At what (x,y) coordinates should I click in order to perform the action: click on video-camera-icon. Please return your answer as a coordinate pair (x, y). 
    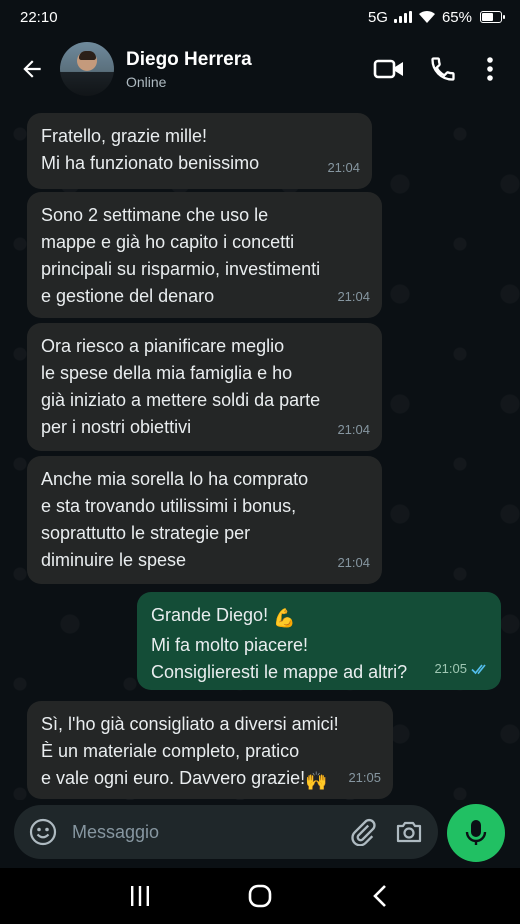
    Looking at the image, I should click on (388, 69).